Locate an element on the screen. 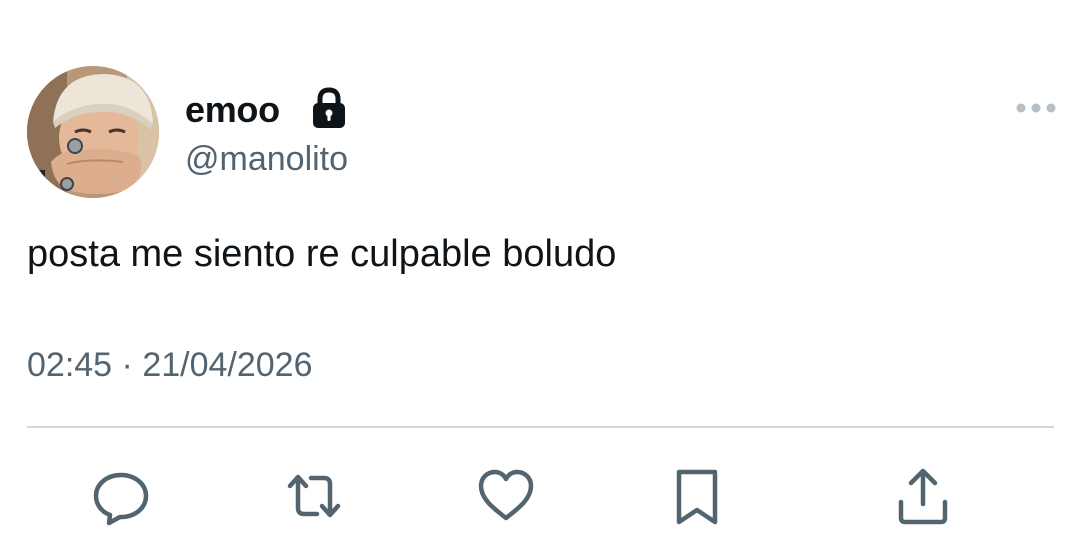 Image resolution: width=1080 pixels, height=555 pixels. avatar is located at coordinates (93, 132).